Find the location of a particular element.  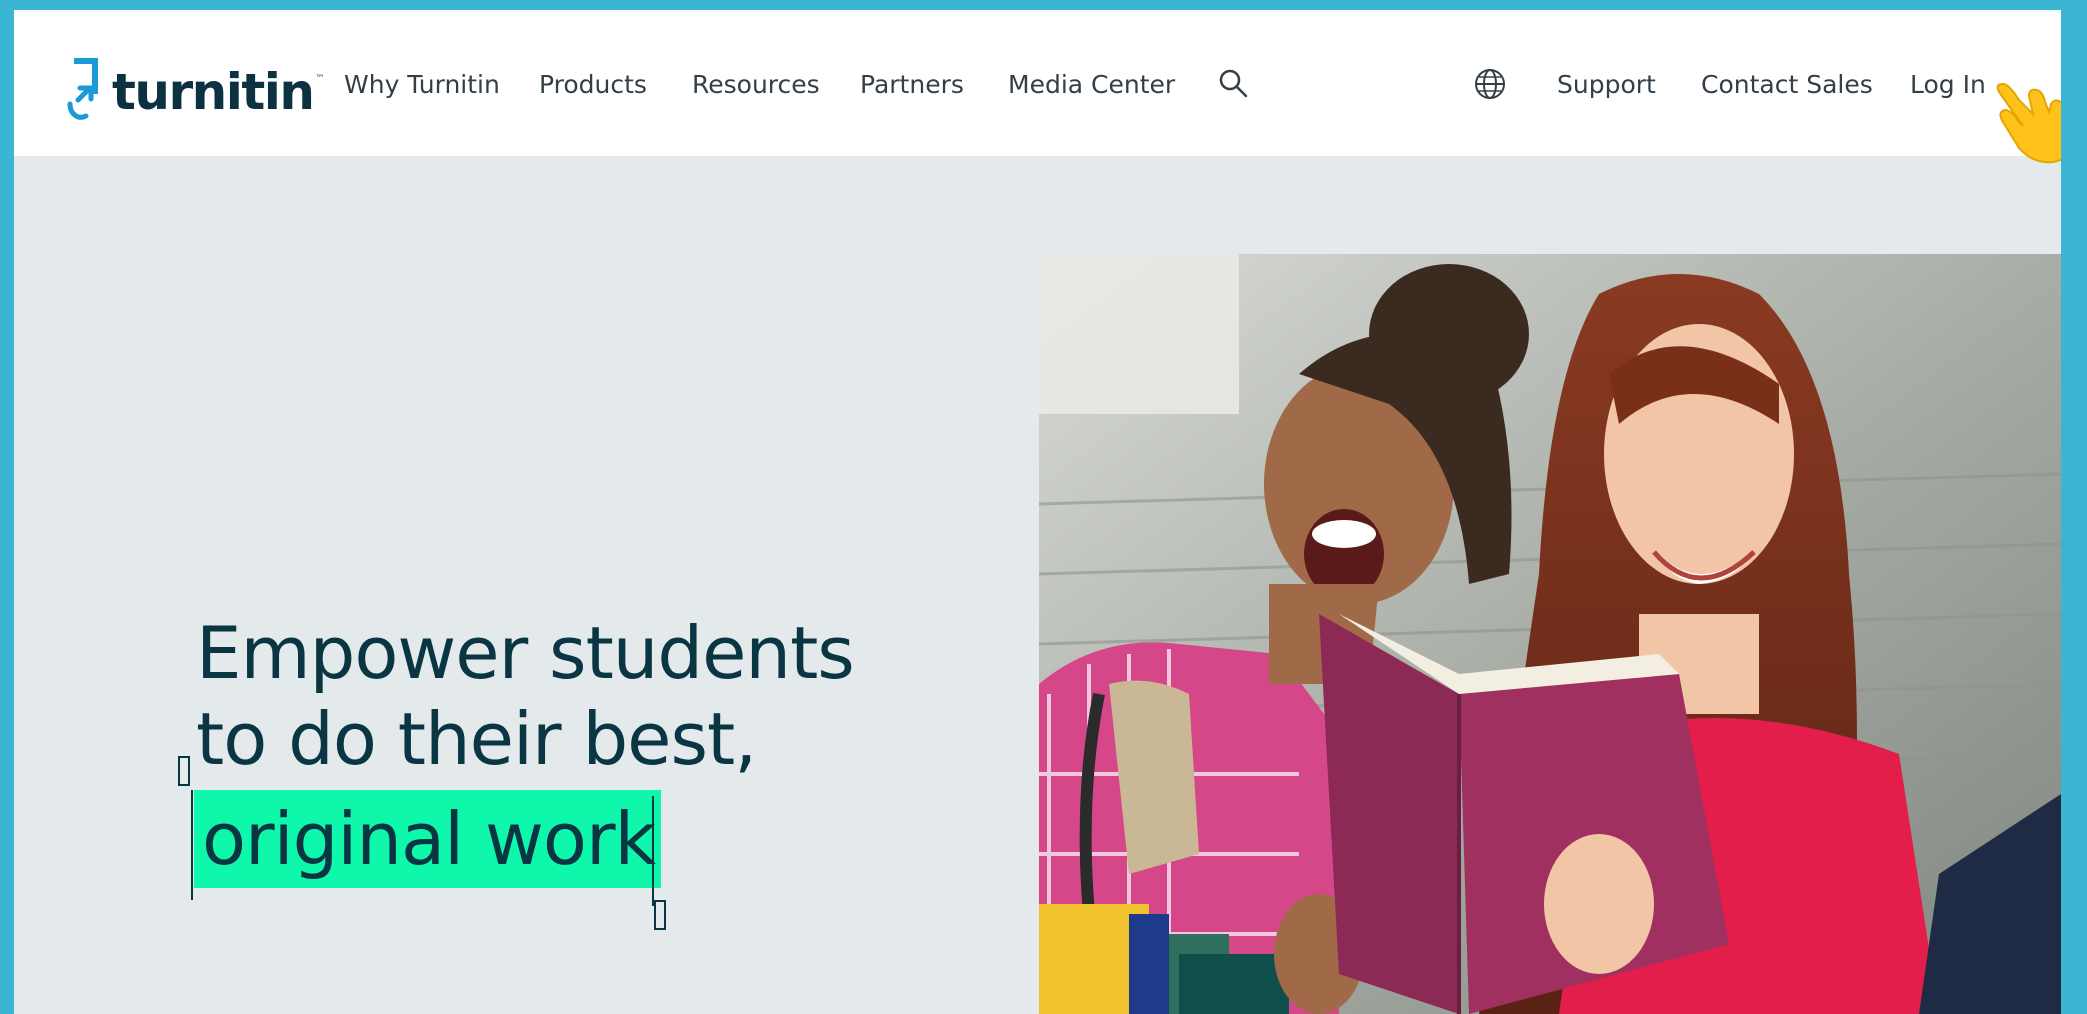

text-selection-end-handle is located at coordinates (660, 915).